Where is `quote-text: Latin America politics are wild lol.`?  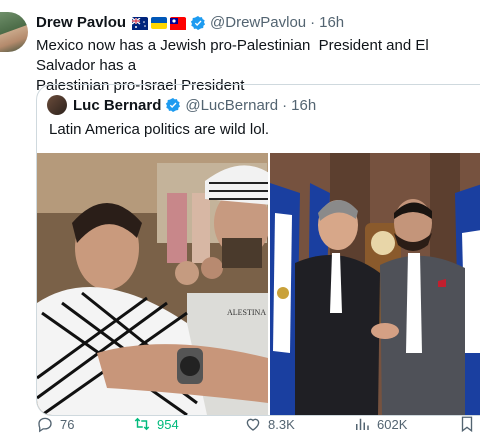 quote-text: Latin America politics are wild lol. is located at coordinates (159, 129).